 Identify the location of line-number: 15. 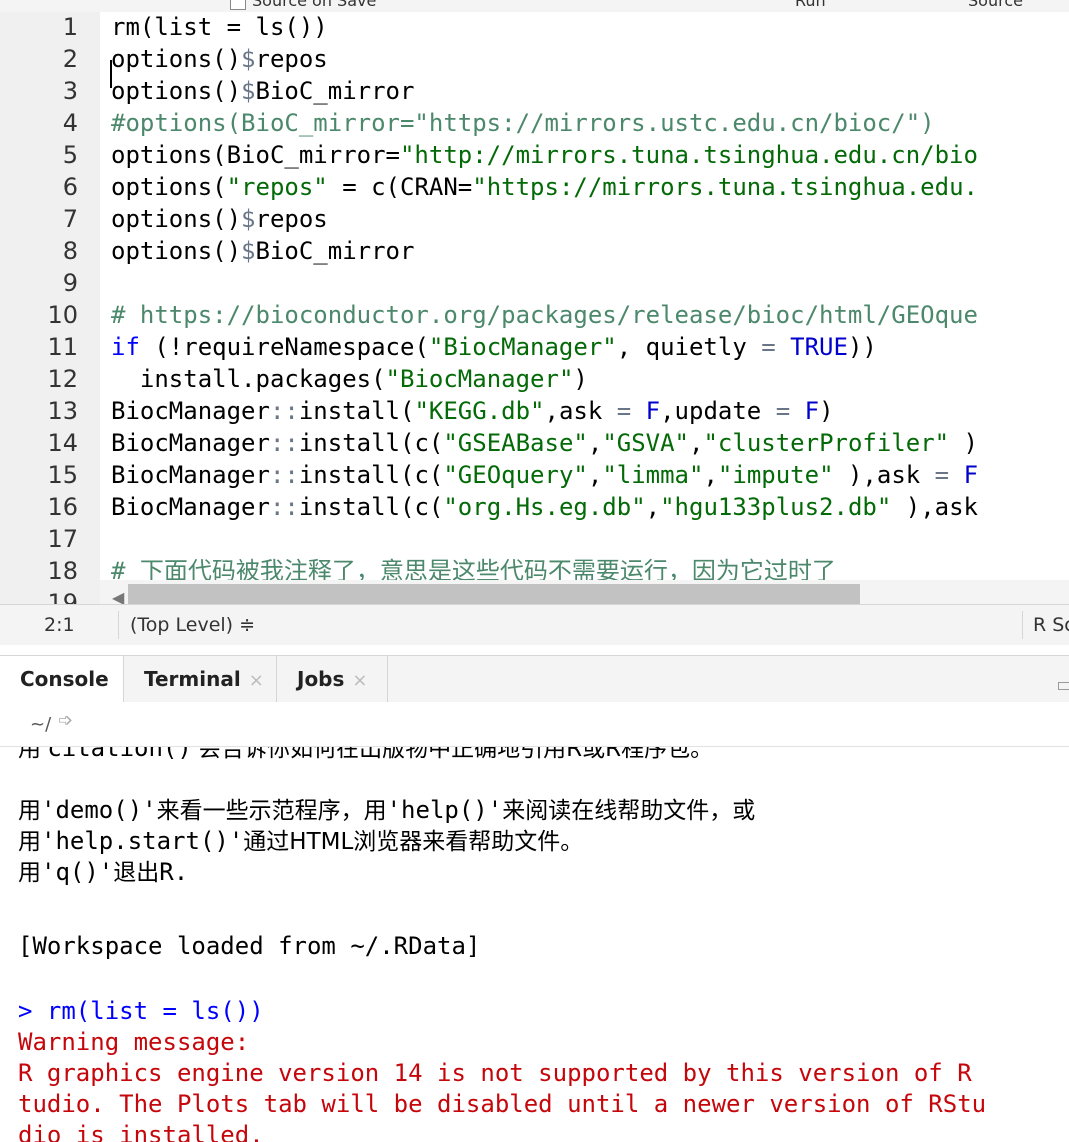
(62, 475).